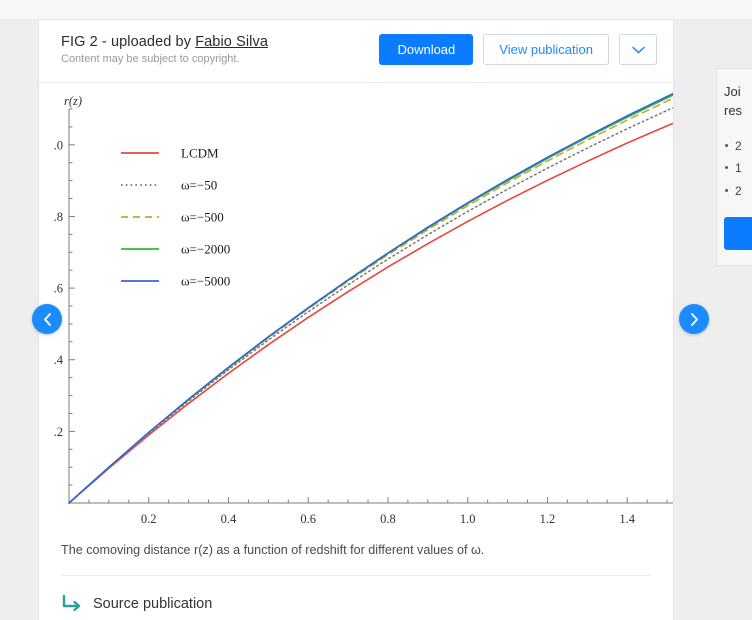 This screenshot has height=620, width=752. I want to click on side-panel-benefits: 2 1 2, so click(738, 169).